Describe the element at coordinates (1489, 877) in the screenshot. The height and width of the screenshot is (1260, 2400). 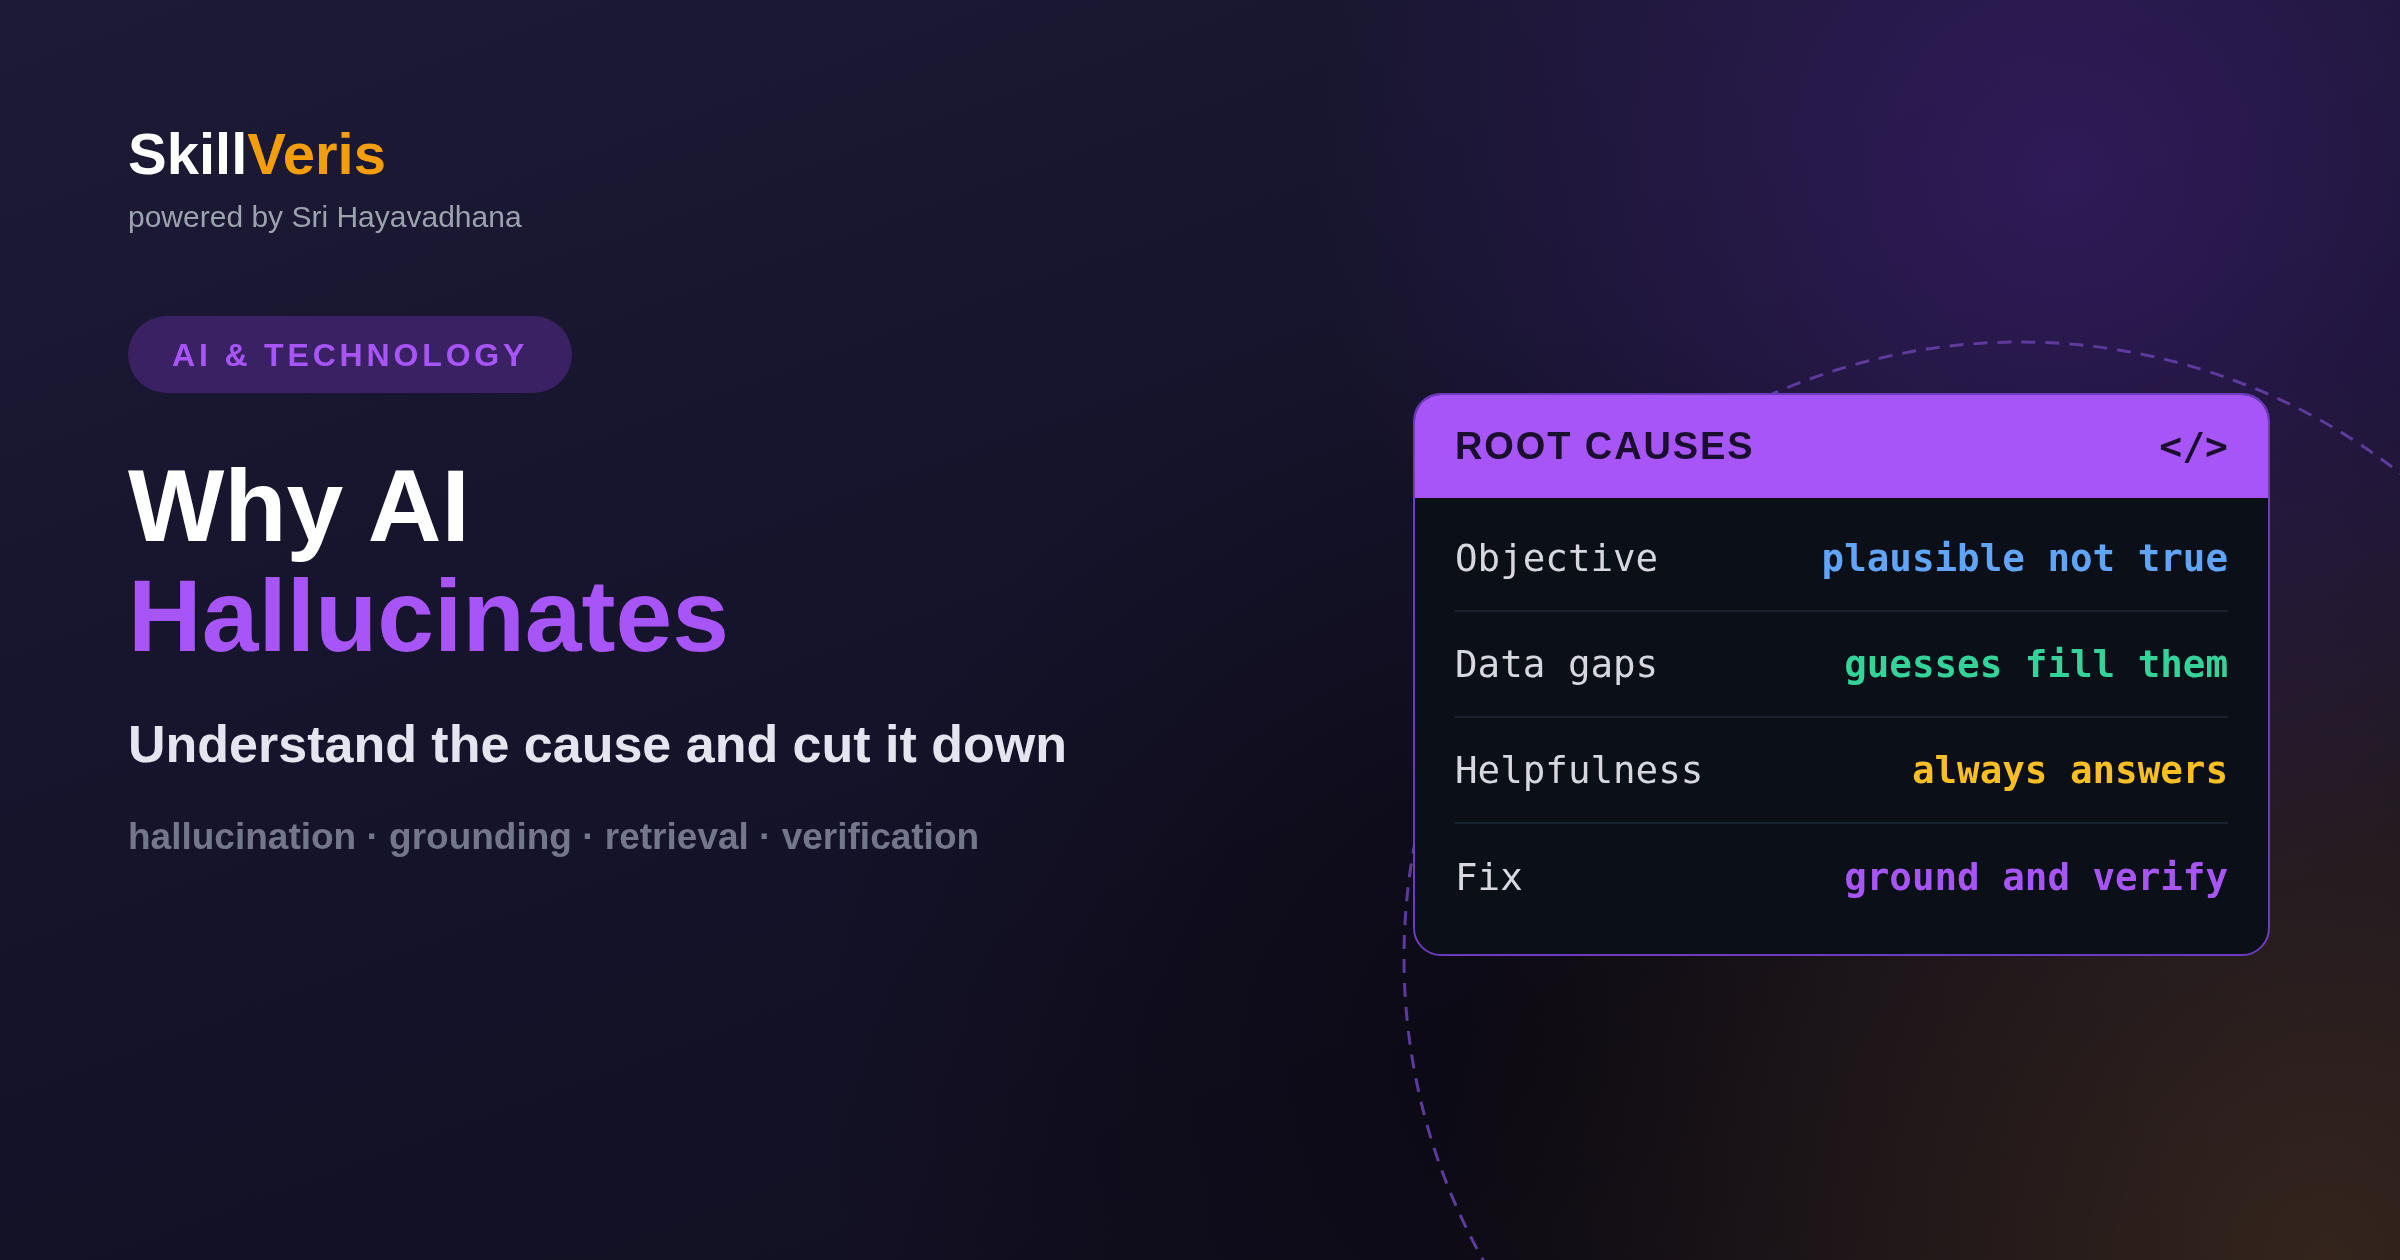
I see `row-label: Fix` at that location.